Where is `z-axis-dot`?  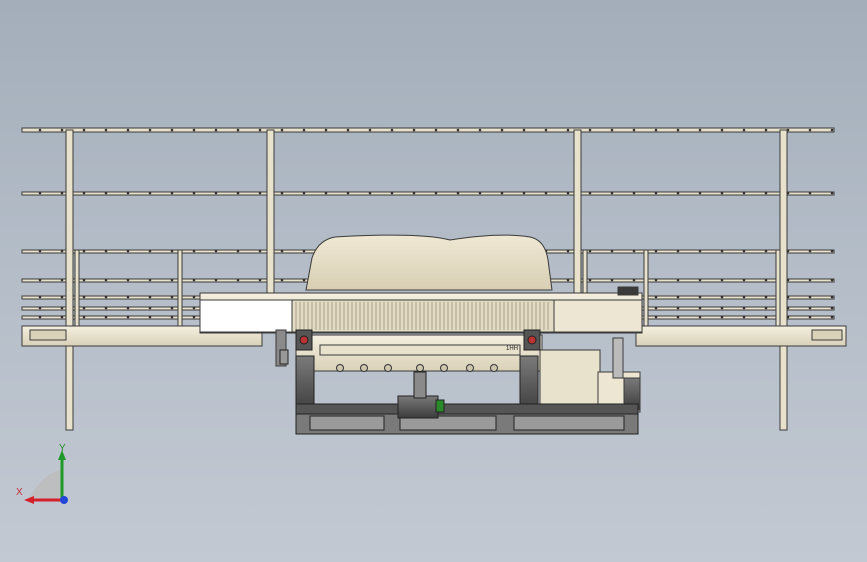 z-axis-dot is located at coordinates (64, 500).